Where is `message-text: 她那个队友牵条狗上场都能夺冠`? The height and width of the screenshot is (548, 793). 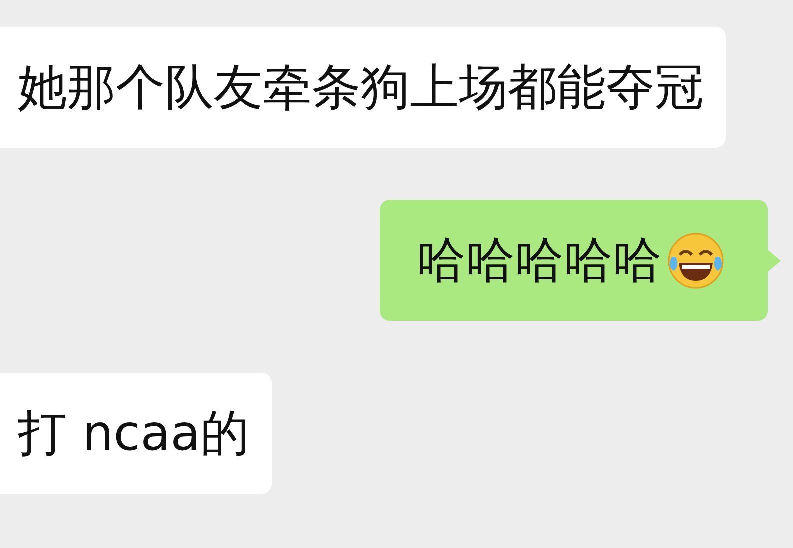
message-text: 她那个队友牵条狗上场都能夺冠 is located at coordinates (361, 88).